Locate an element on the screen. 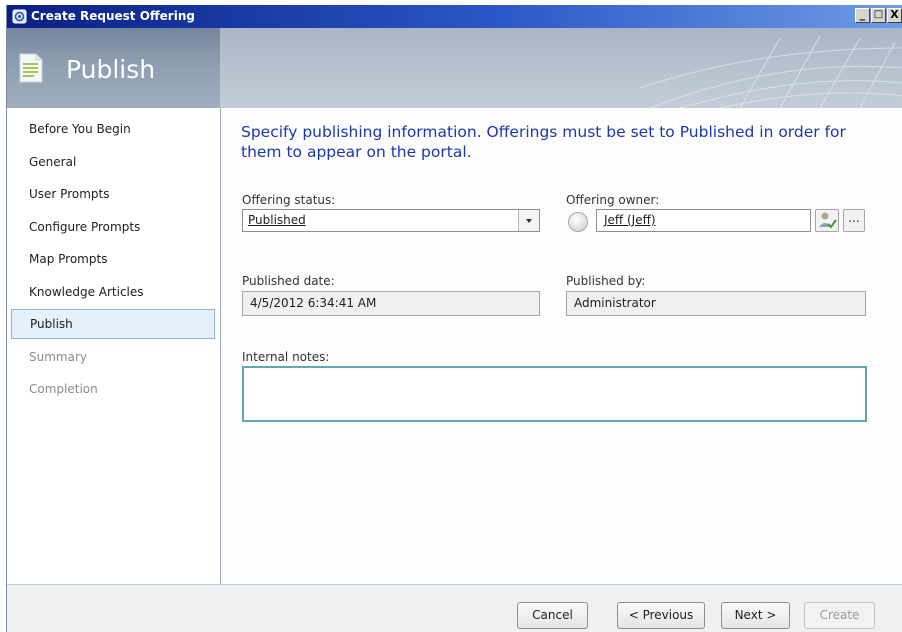 This screenshot has height=632, width=902. banner-left-panel: Publish is located at coordinates (113, 68).